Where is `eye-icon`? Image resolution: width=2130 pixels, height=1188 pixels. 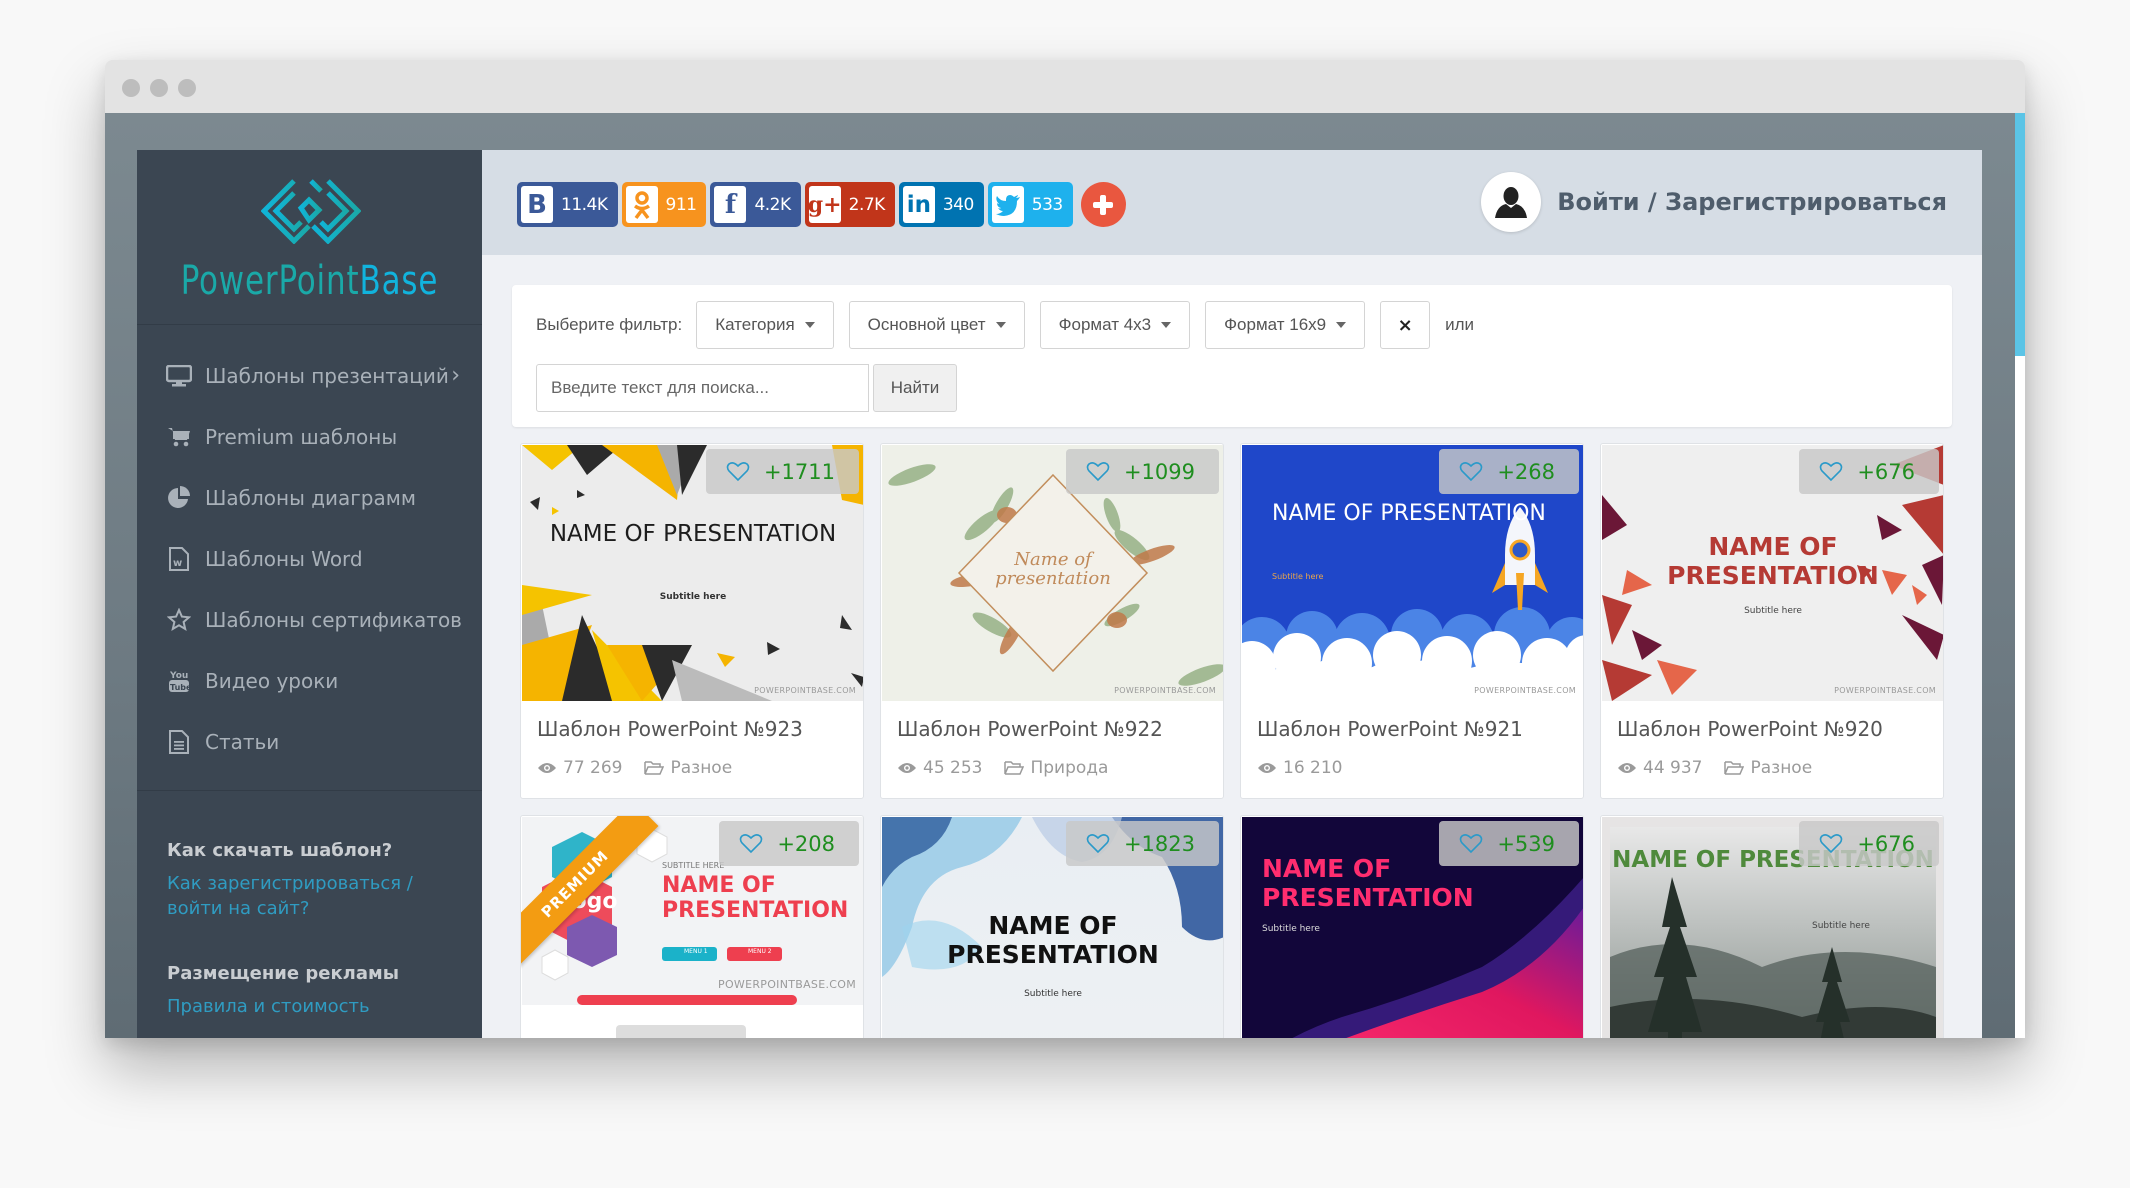
eye-icon is located at coordinates (1267, 768).